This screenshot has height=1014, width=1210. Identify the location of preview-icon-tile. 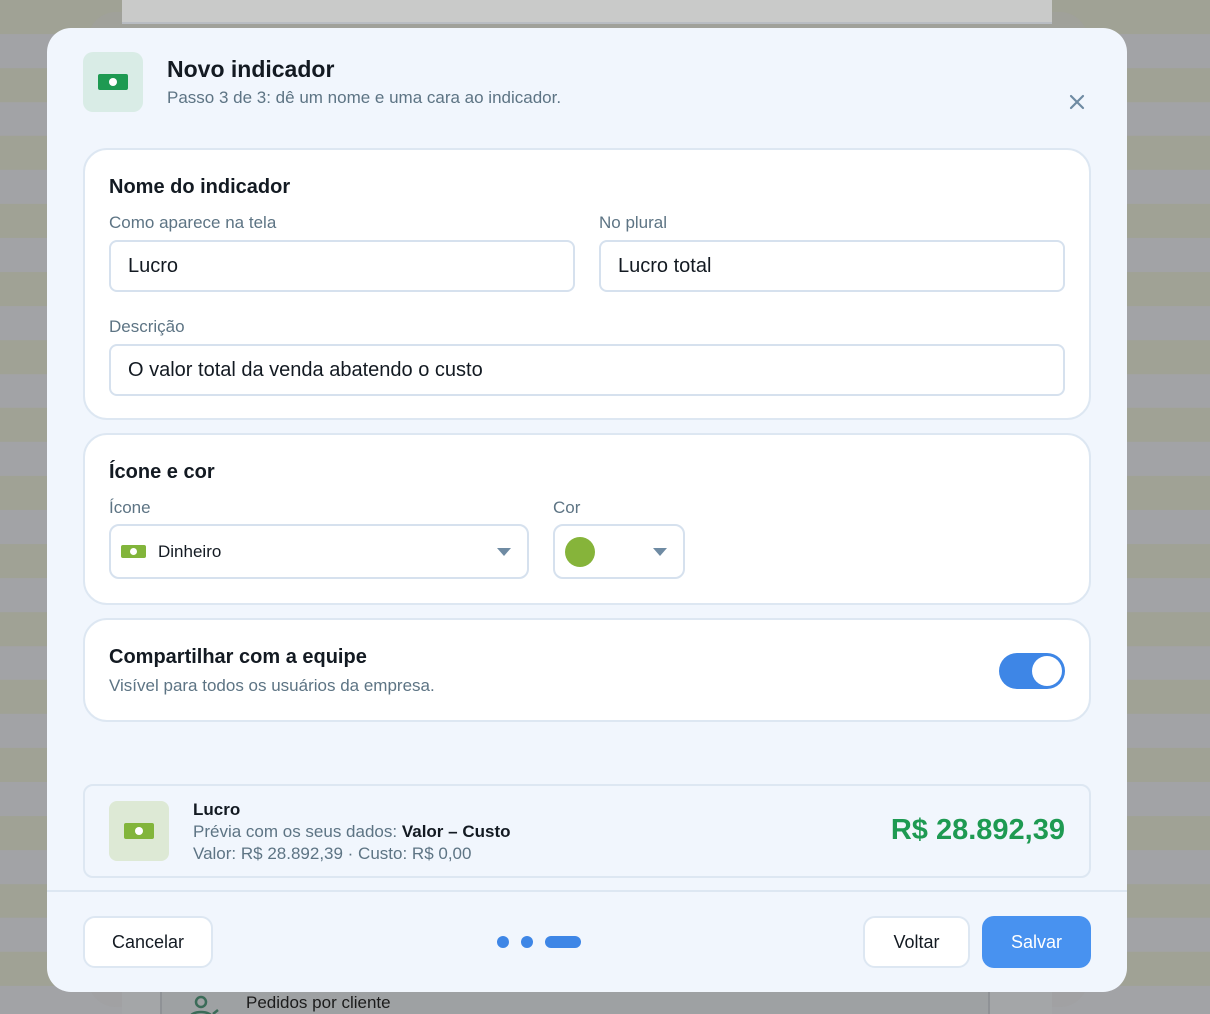
(139, 831).